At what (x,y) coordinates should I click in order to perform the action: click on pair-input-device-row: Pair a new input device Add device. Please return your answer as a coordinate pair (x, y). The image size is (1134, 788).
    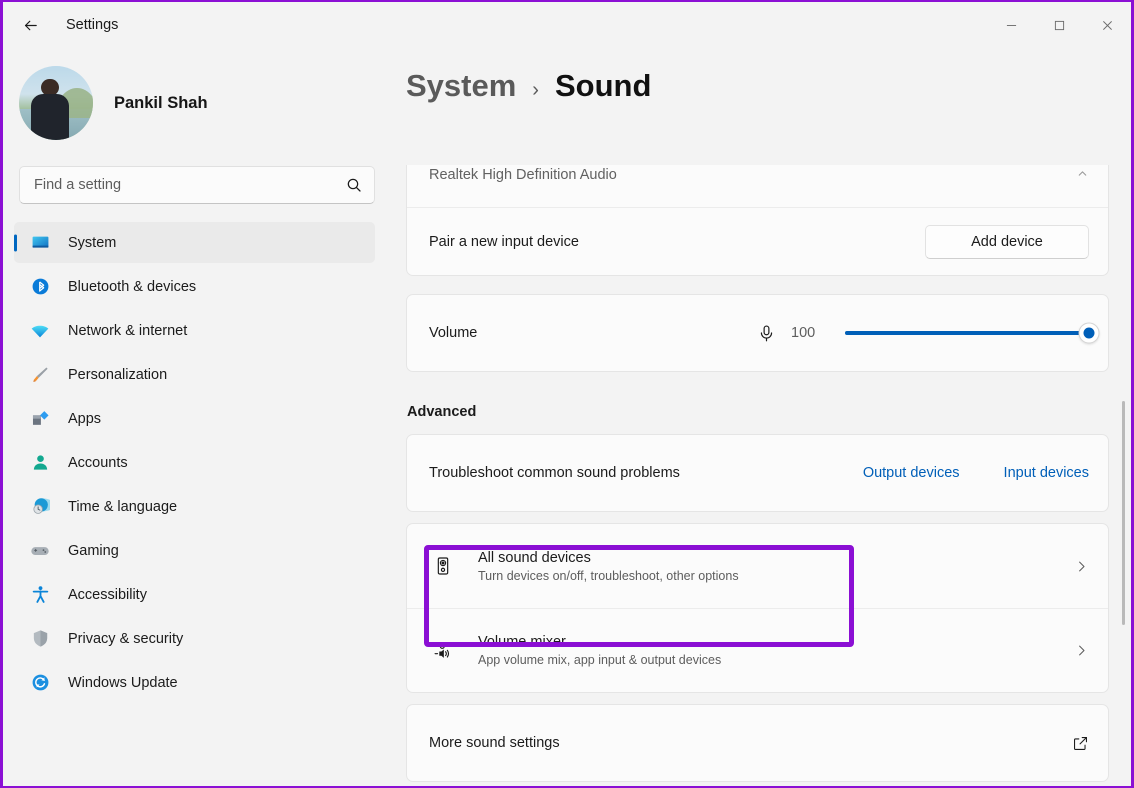
    Looking at the image, I should click on (757, 241).